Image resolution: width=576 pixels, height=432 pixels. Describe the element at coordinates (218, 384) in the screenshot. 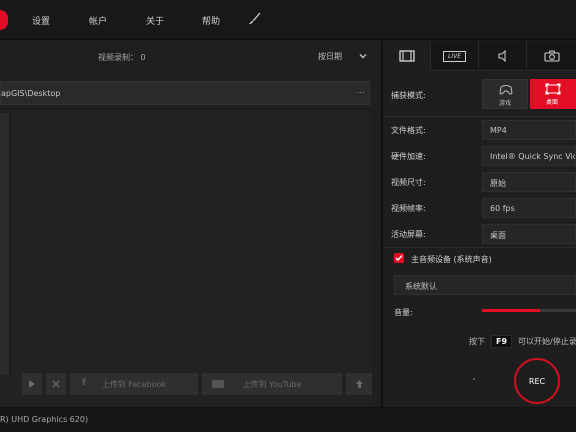

I see `youtube-icon` at that location.